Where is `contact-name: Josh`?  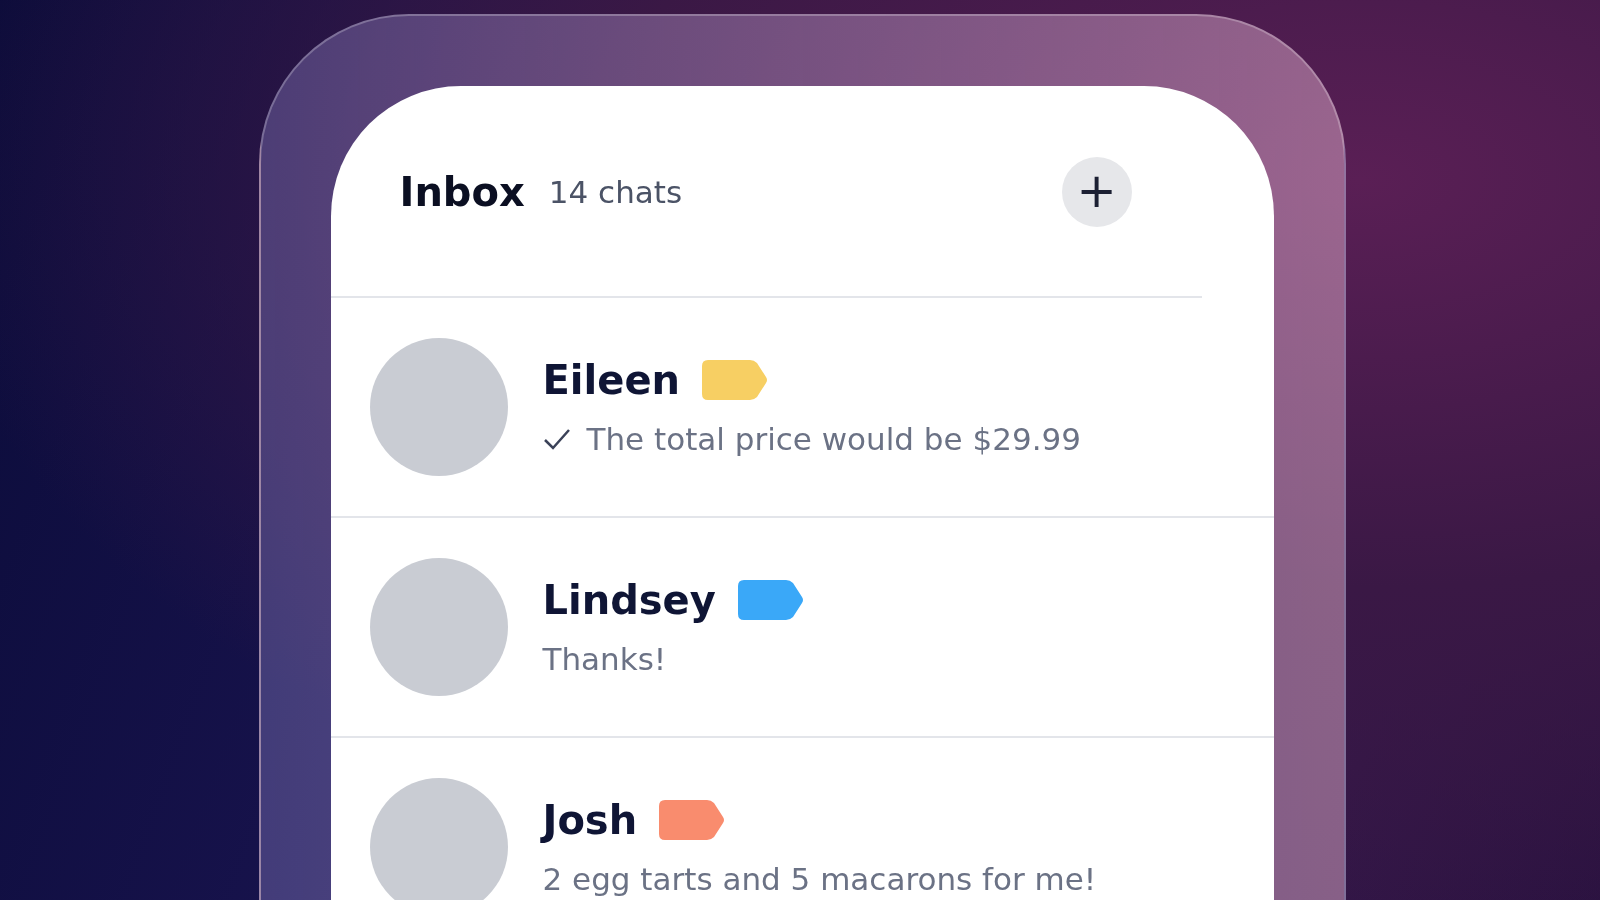
contact-name: Josh is located at coordinates (590, 820).